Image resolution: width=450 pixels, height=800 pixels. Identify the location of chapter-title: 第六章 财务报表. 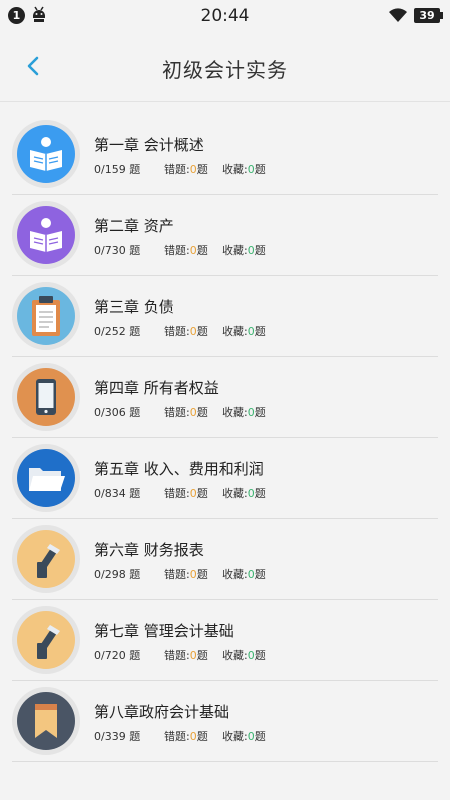
(149, 550).